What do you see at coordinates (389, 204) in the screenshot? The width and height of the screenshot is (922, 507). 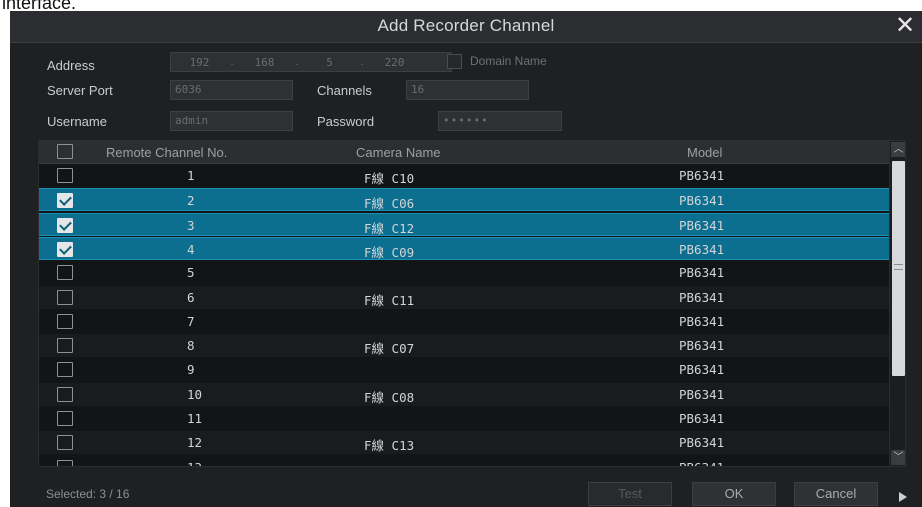 I see `cell-camera-name: F線 C06` at bounding box center [389, 204].